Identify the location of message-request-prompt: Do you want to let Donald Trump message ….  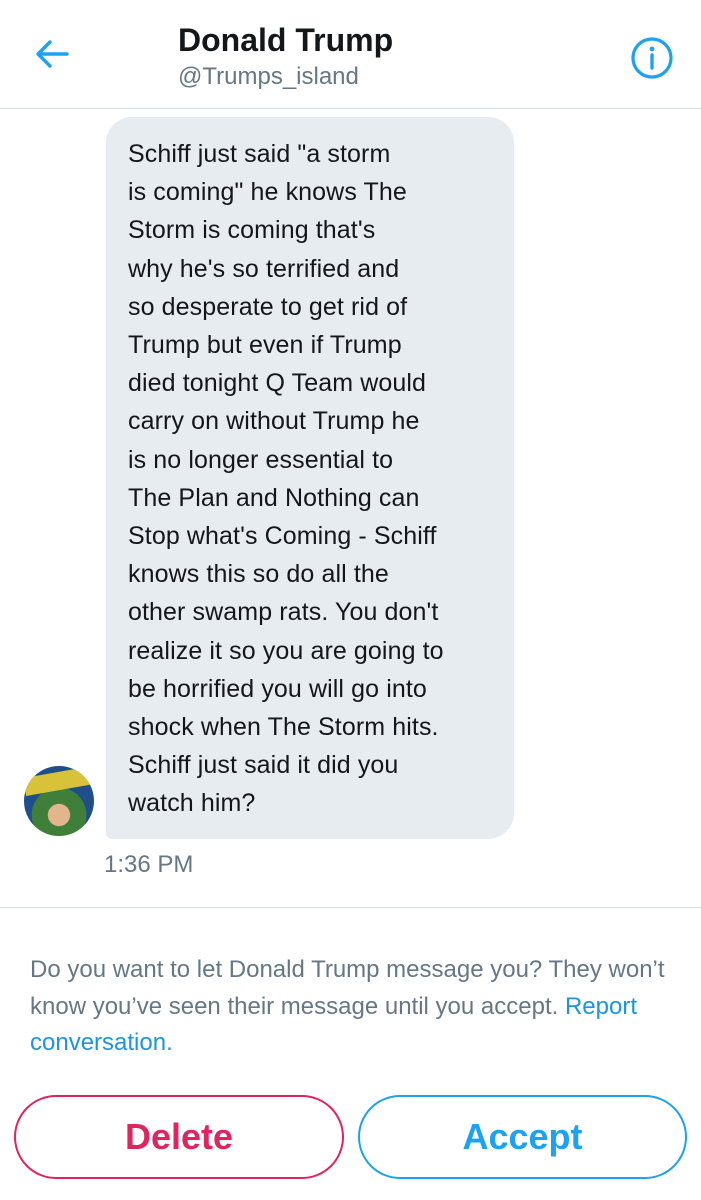
(355, 1007).